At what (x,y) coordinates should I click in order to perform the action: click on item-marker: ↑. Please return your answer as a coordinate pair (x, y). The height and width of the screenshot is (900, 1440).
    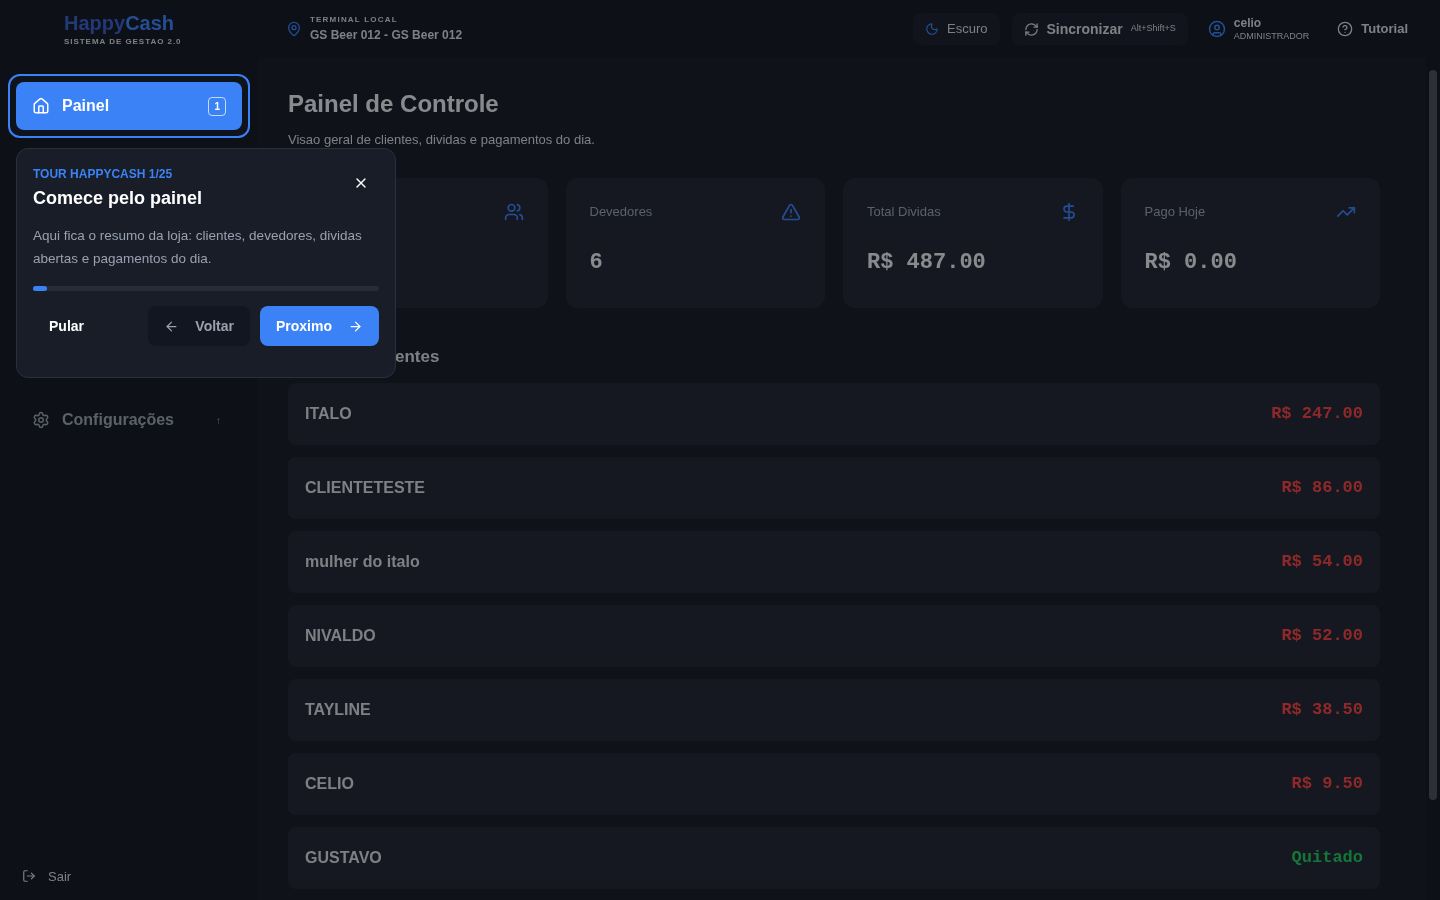
    Looking at the image, I should click on (218, 420).